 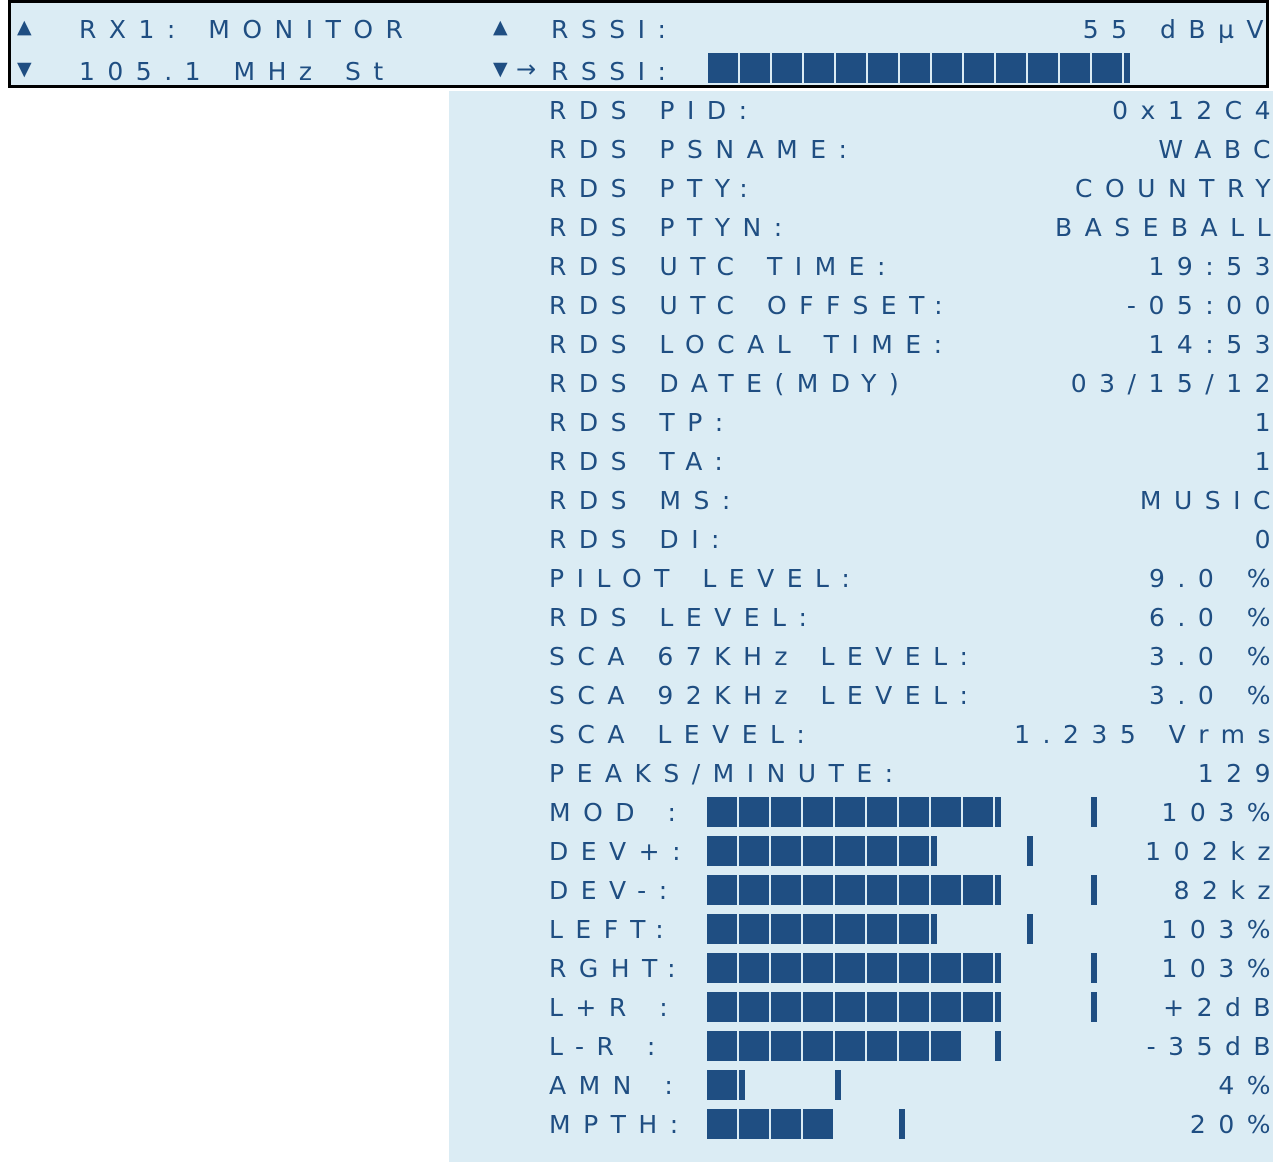 I want to click on row-value: 129, so click(x=1234, y=773).